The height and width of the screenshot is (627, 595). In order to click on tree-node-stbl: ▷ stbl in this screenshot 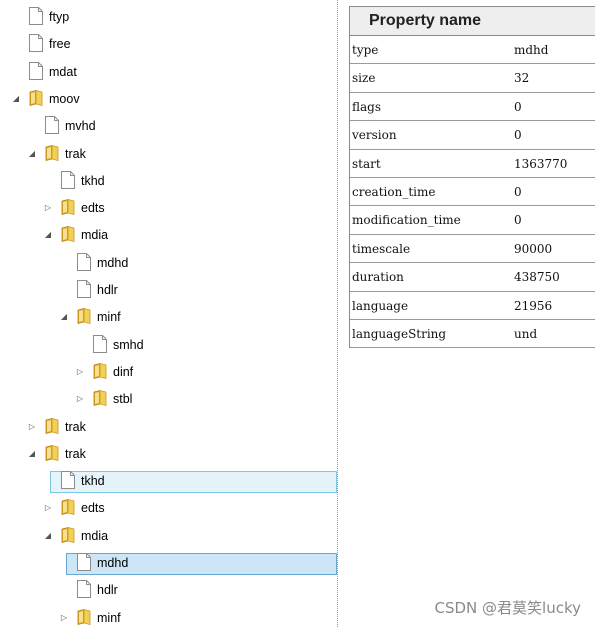, I will do `click(168, 400)`.